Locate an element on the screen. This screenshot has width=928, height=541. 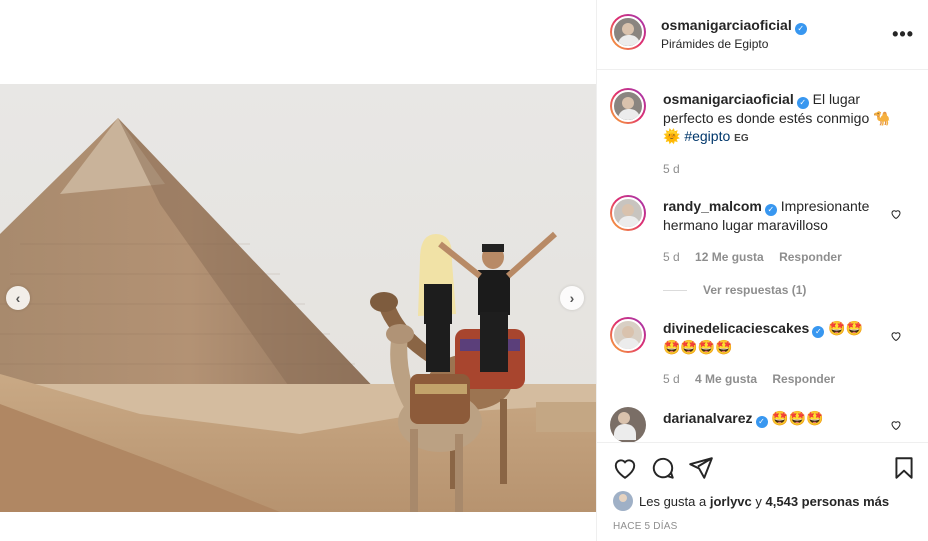
like-heart-icon is located at coordinates (625, 468).